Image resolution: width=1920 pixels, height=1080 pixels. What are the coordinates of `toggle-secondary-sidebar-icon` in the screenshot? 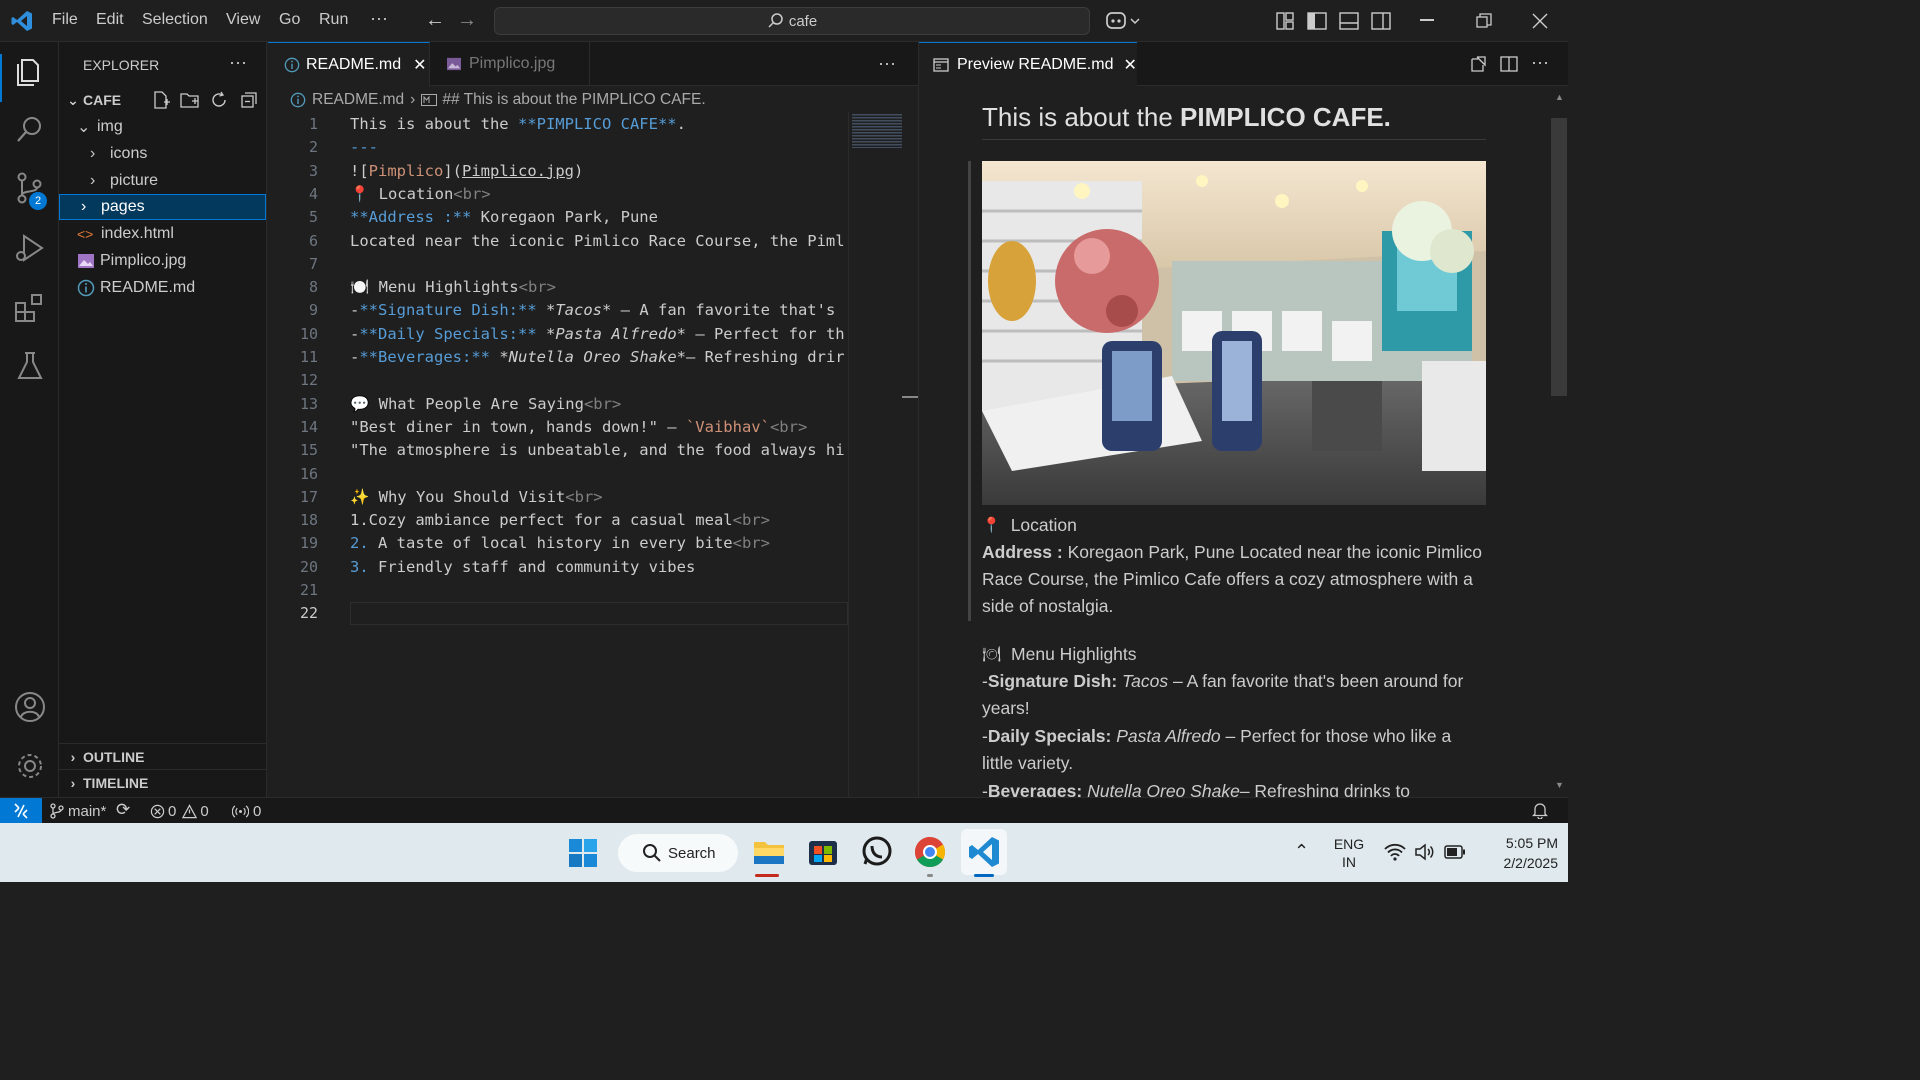 It's located at (1381, 21).